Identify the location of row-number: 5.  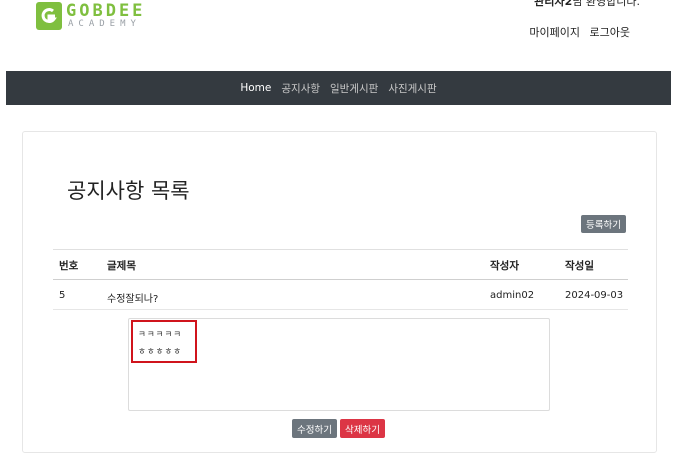
(62, 295).